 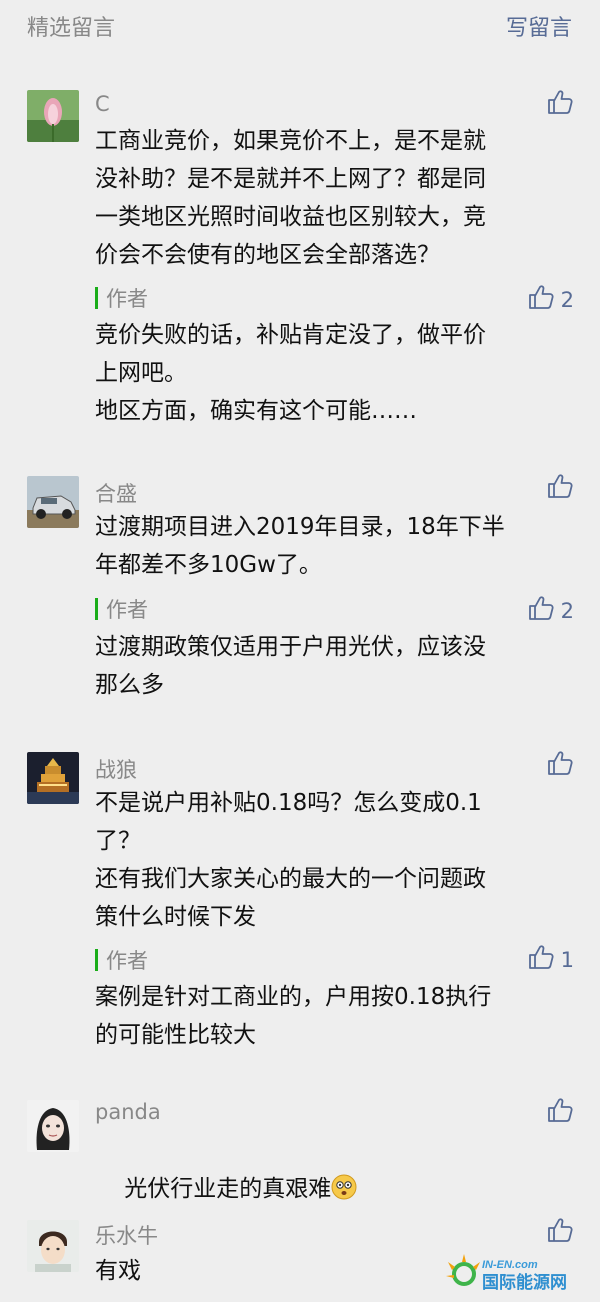 I want to click on shocked-face-emoji-icon, so click(x=344, y=1187).